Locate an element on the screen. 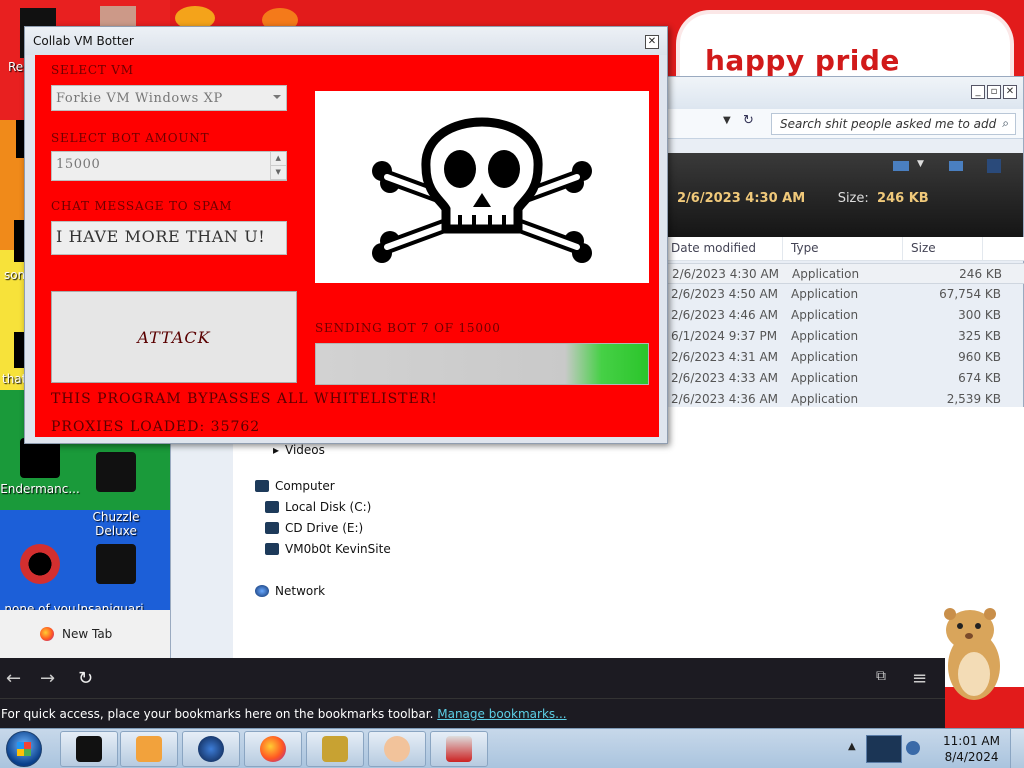 The image size is (1024, 768). tab-new-tab: New Tab is located at coordinates (85, 634).